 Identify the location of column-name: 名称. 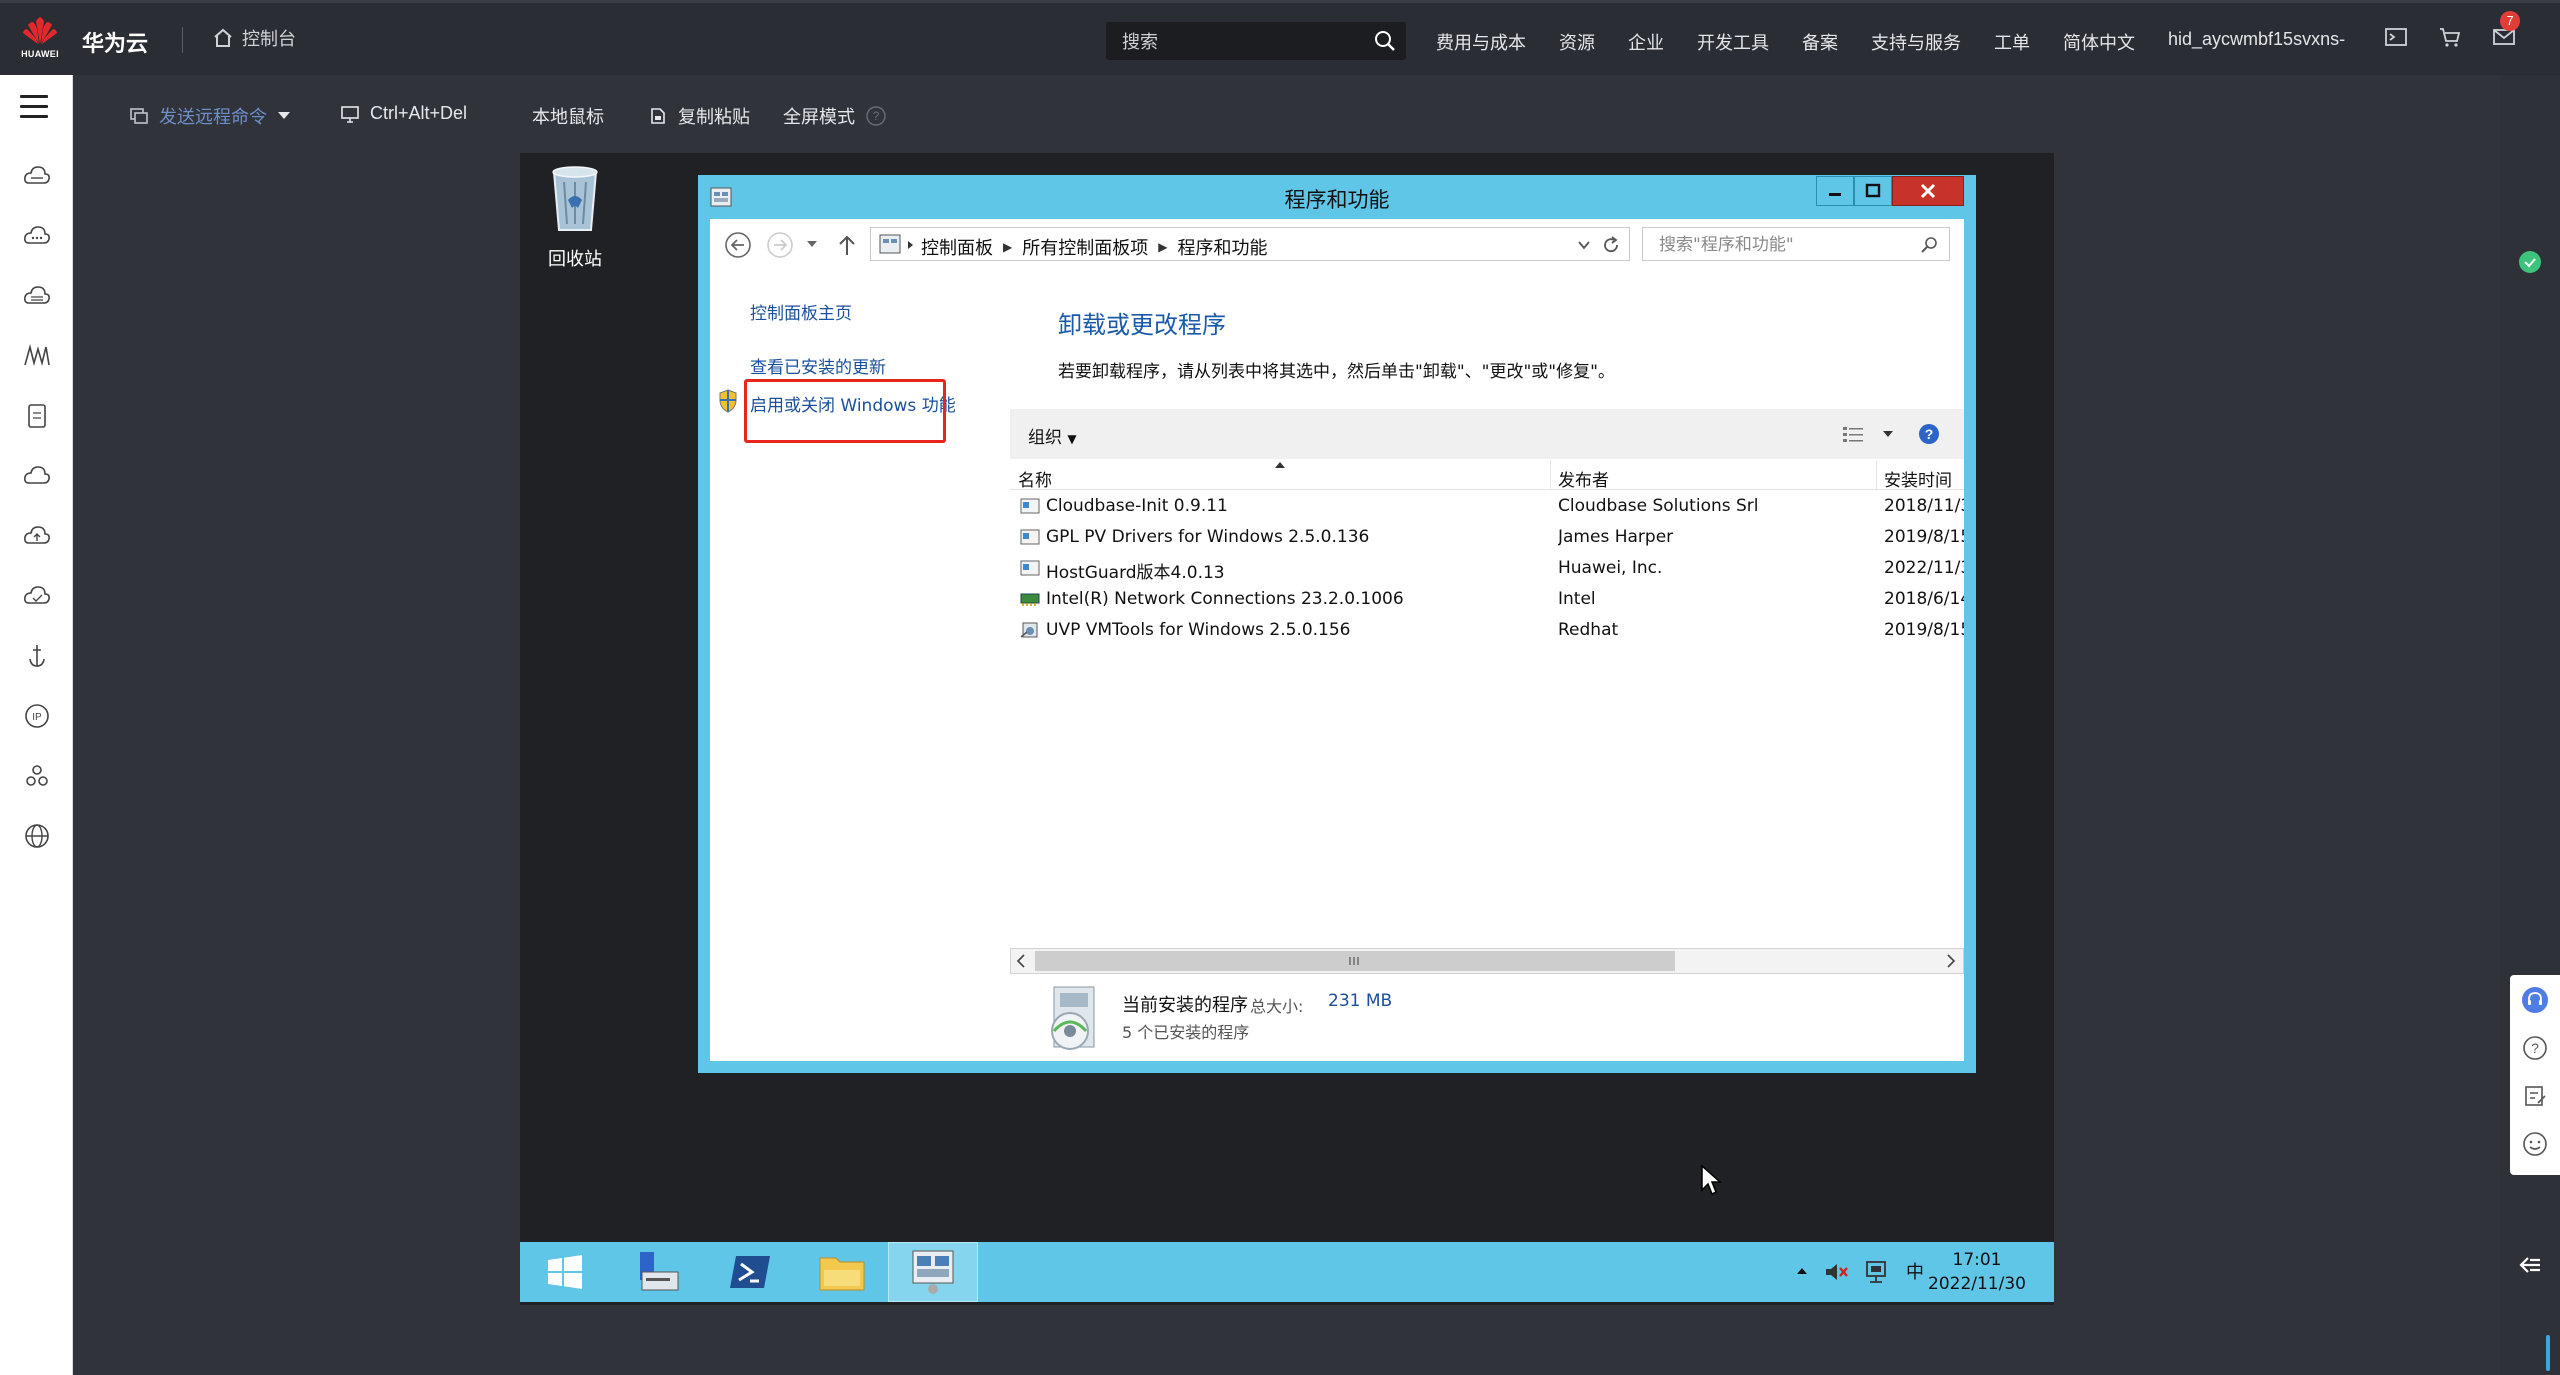
(1035, 478).